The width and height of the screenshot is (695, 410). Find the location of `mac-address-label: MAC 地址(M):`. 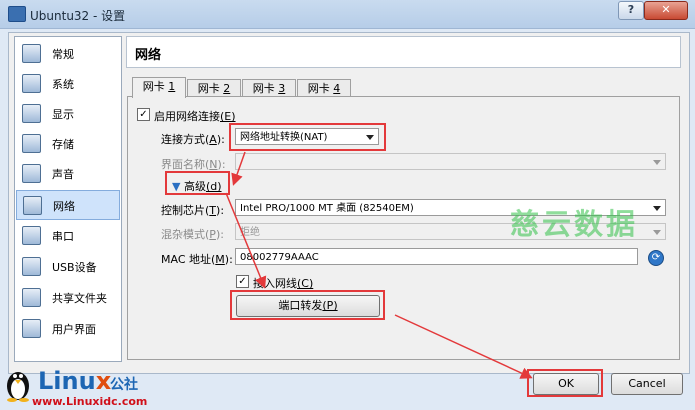

mac-address-label: MAC 地址(M): is located at coordinates (197, 259).